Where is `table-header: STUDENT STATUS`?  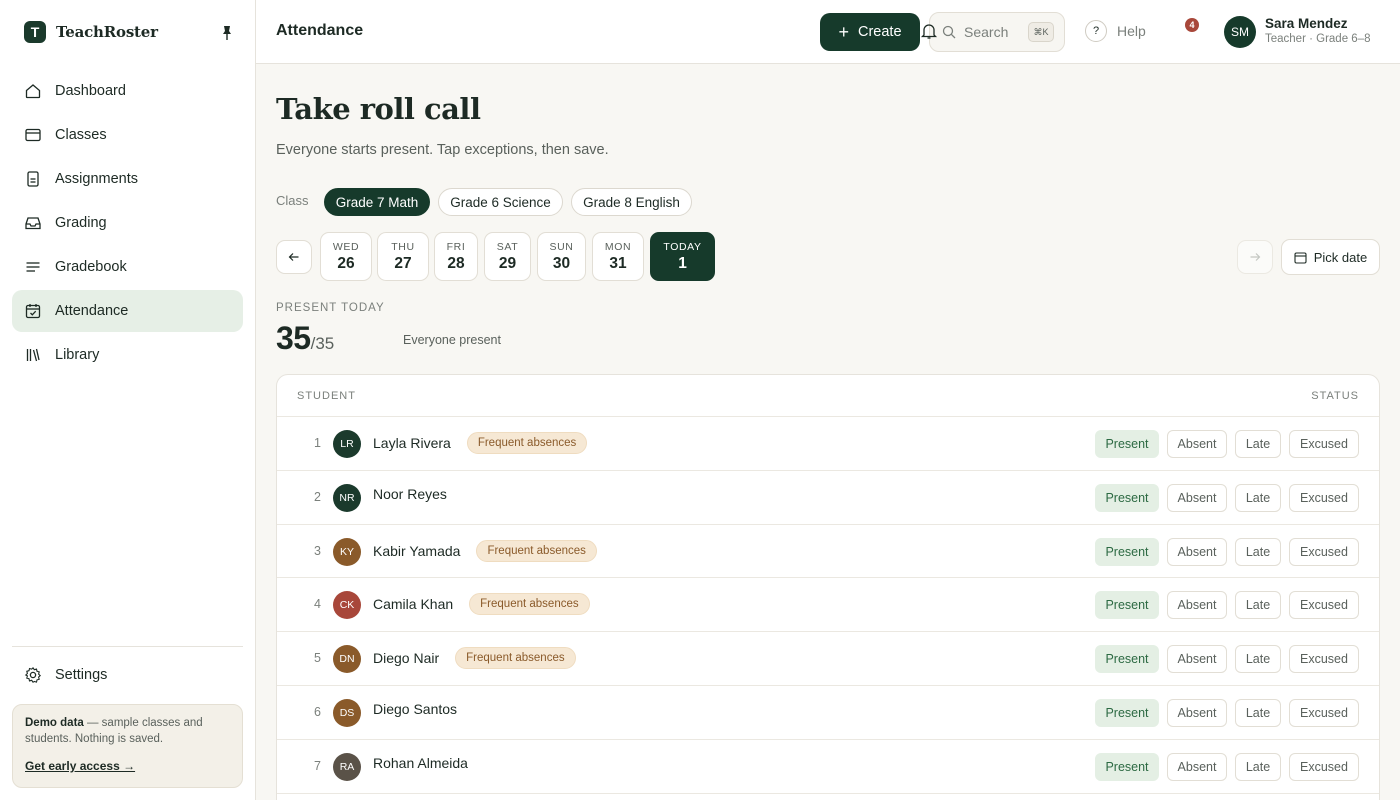
table-header: STUDENT STATUS is located at coordinates (828, 396).